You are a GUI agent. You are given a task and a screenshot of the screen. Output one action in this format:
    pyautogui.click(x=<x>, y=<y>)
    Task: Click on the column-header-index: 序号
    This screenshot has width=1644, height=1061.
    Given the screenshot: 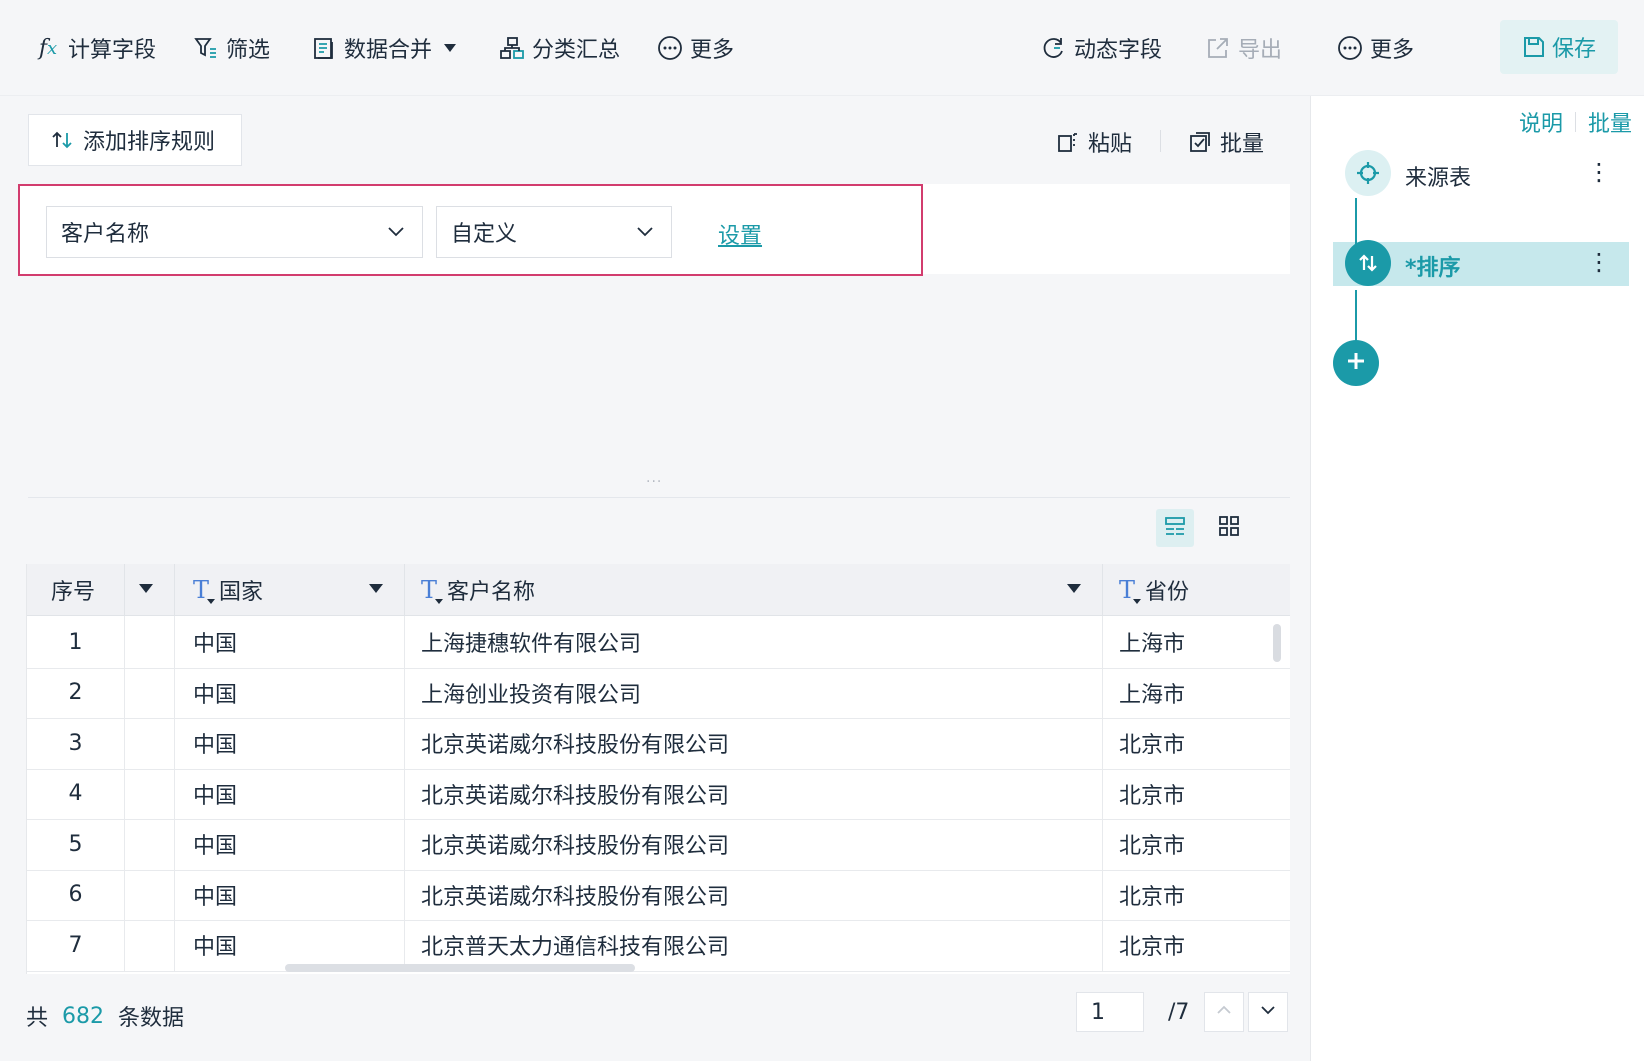 What is the action you would take?
    pyautogui.click(x=76, y=590)
    